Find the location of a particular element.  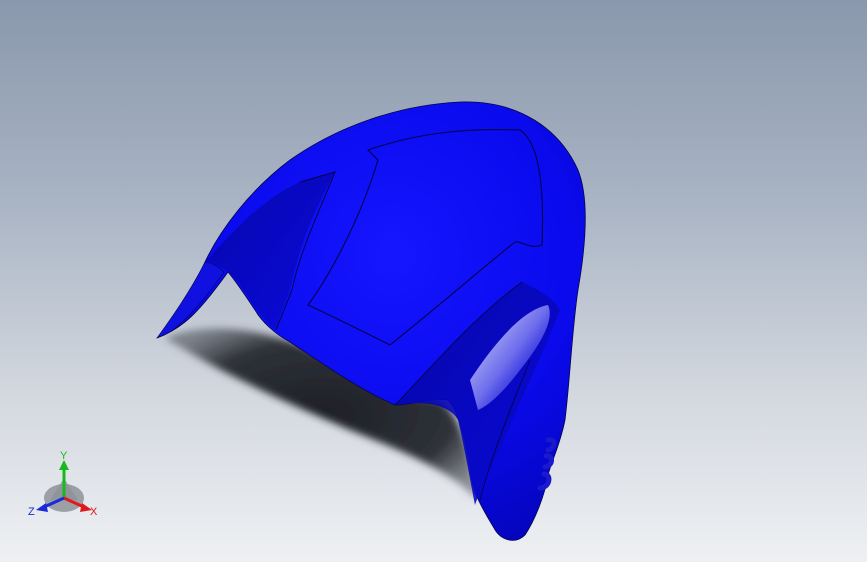

y-axis-label: Y is located at coordinates (64, 456).